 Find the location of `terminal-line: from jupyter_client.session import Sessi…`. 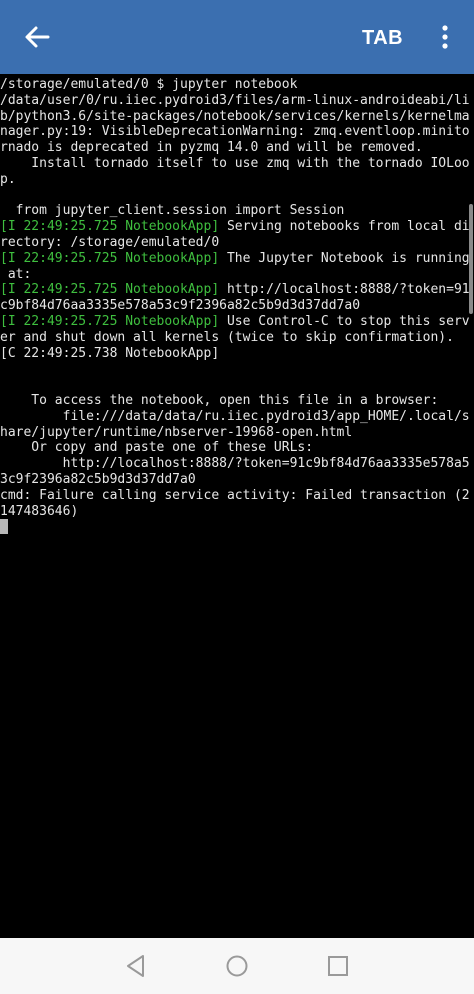

terminal-line: from jupyter_client.session import Sessi… is located at coordinates (235, 211).